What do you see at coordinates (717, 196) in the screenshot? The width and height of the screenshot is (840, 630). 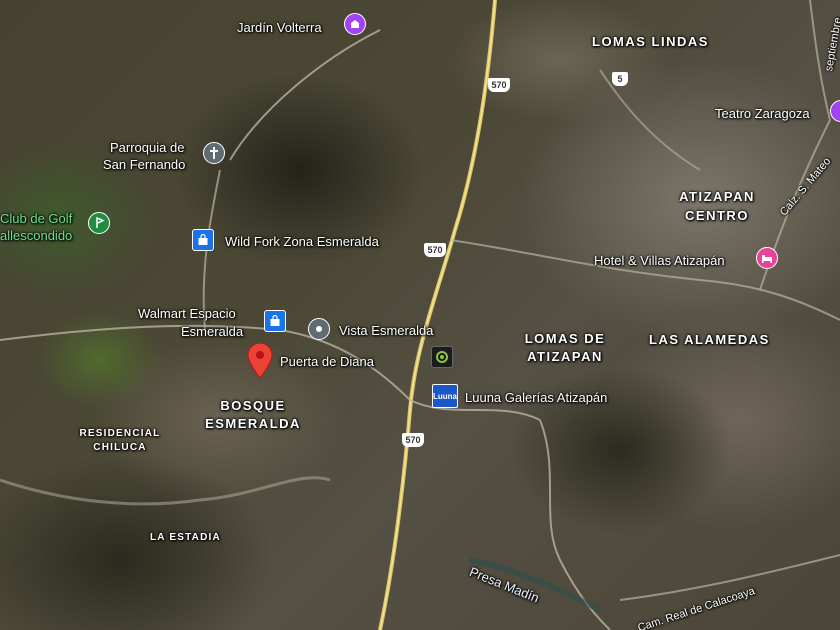 I see `atizapan-centro-label-1: ATIZAPAN` at bounding box center [717, 196].